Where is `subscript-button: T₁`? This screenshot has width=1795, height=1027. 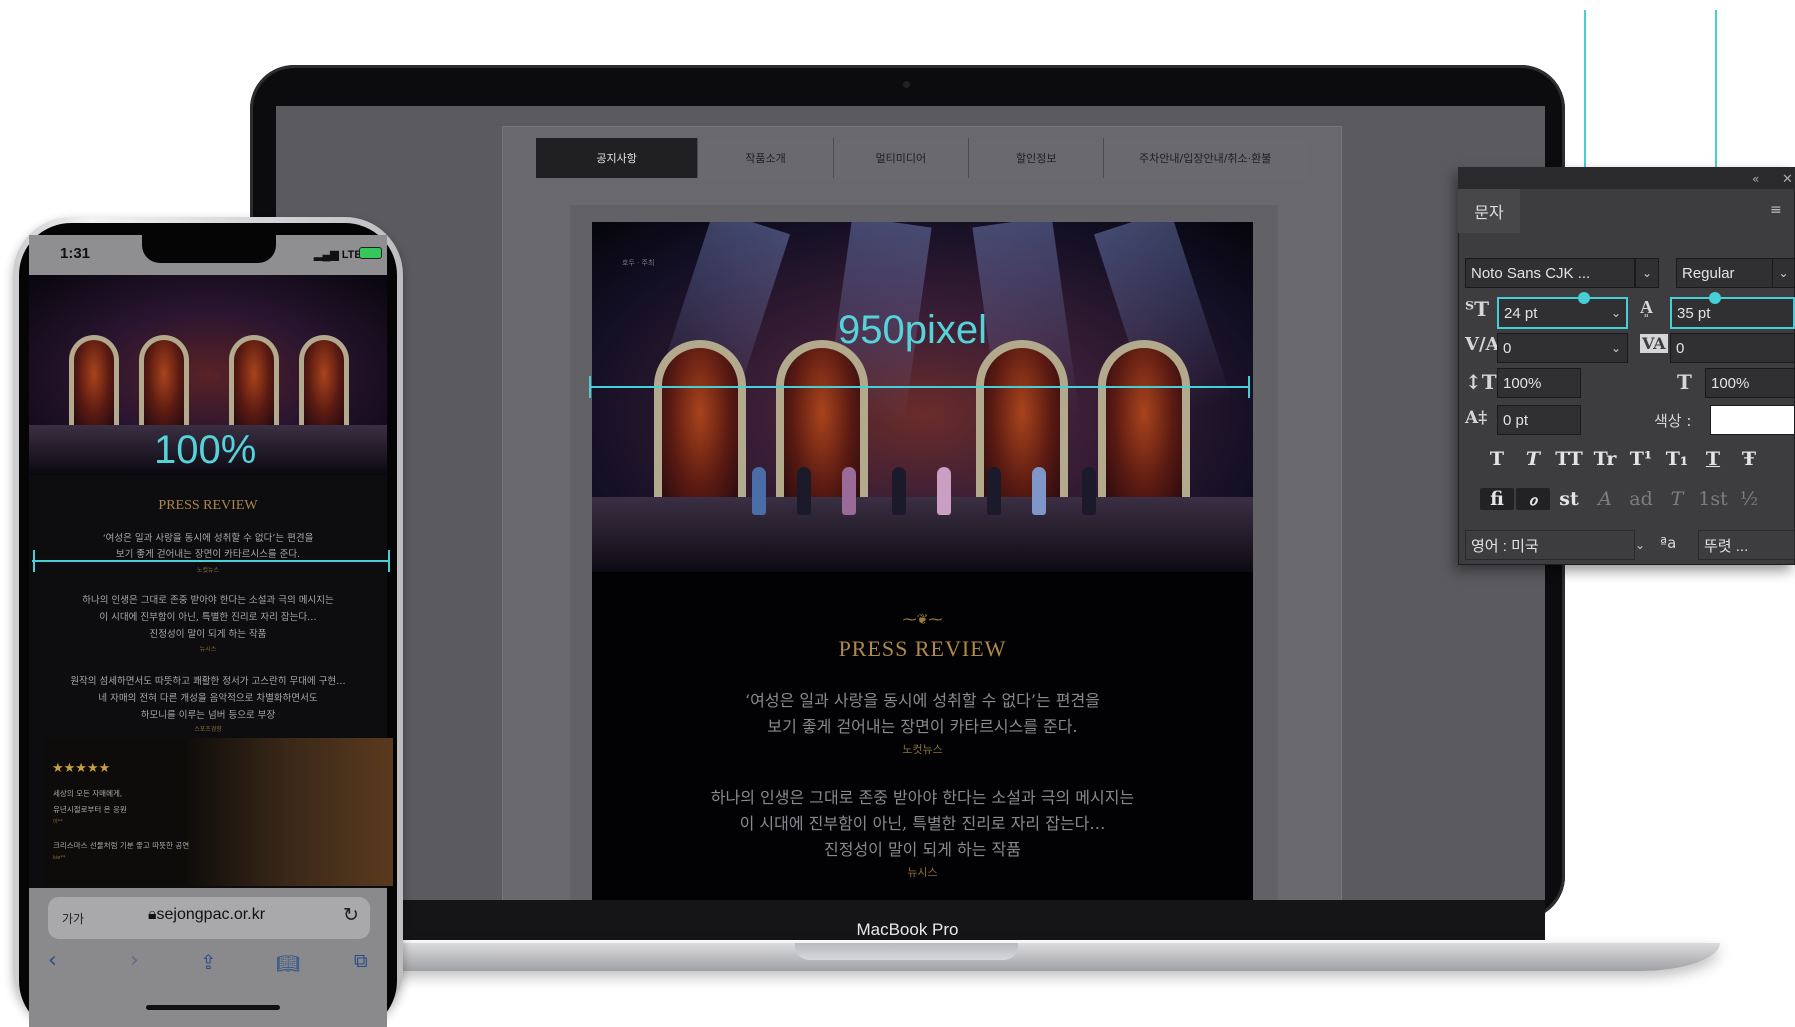
subscript-button: T₁ is located at coordinates (1677, 459).